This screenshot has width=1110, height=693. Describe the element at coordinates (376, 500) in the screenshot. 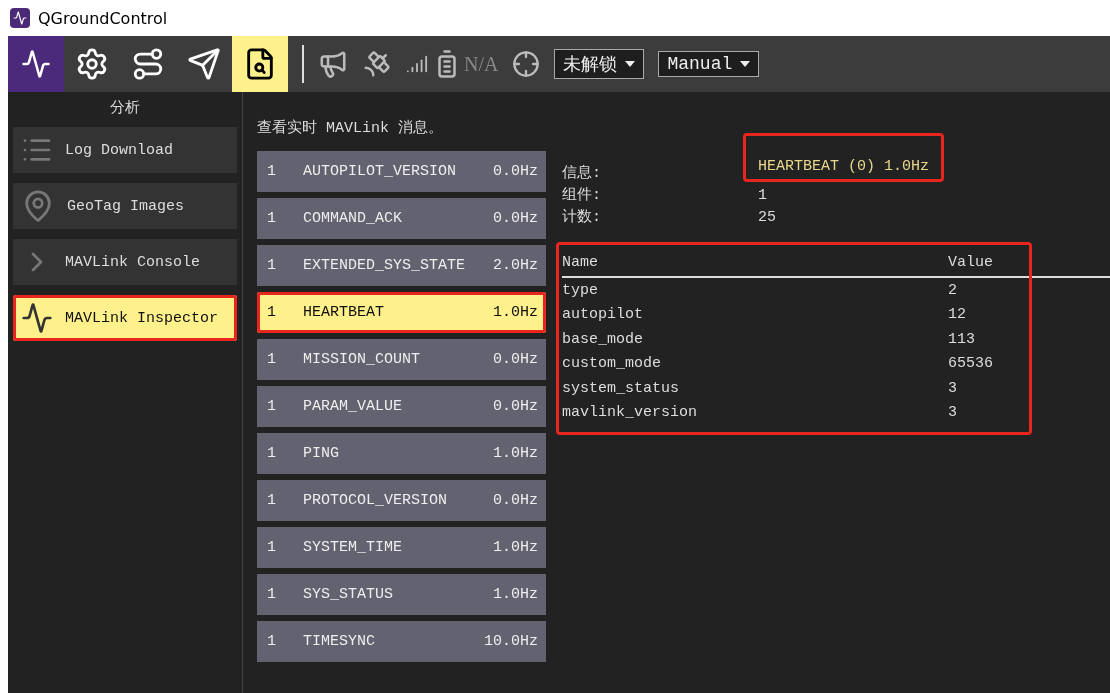

I see `message-name: PROTOCOL_VERSION` at that location.